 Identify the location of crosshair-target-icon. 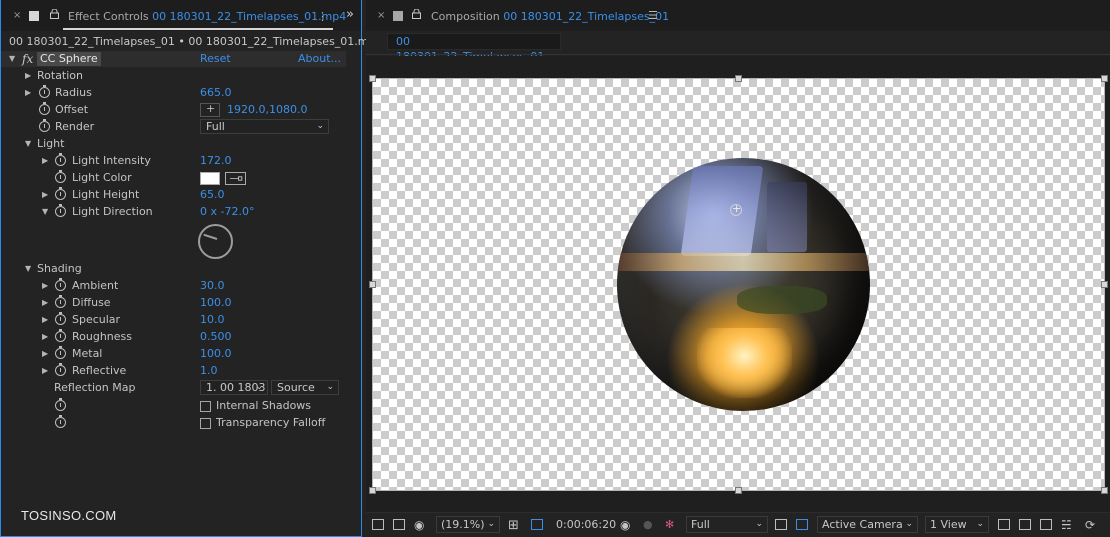
(210, 109).